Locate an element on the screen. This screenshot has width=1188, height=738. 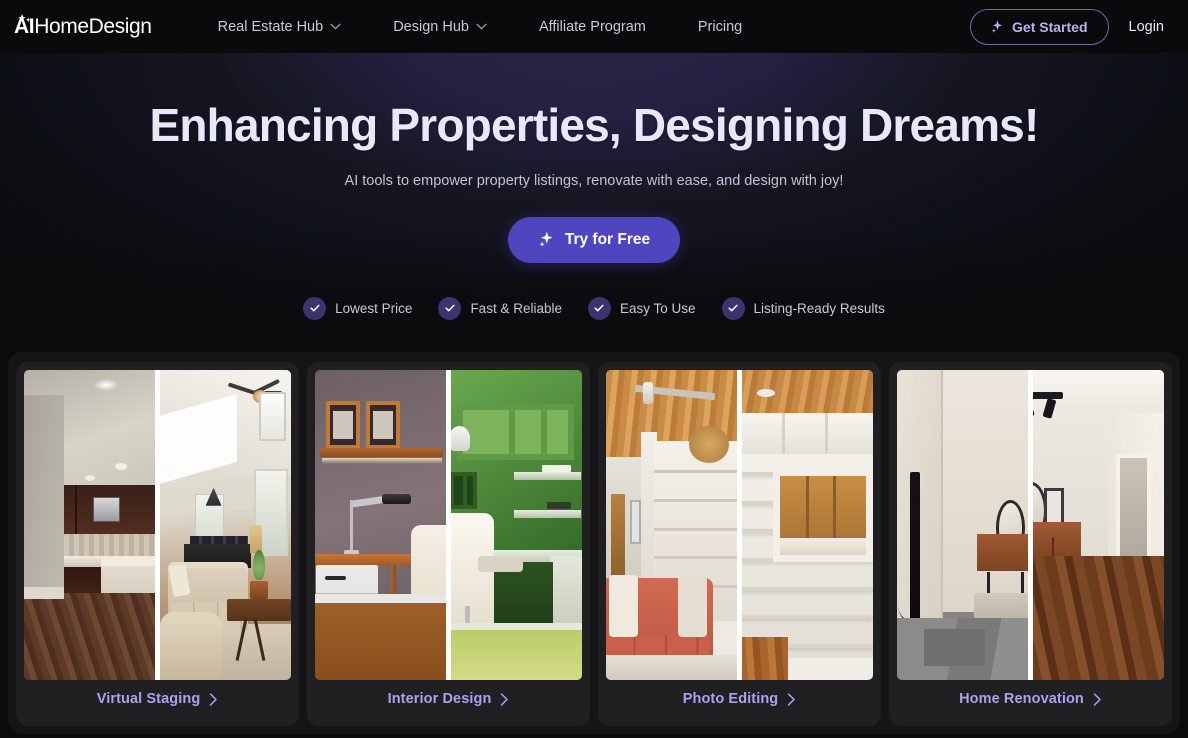
nav-label: Pricing is located at coordinates (720, 26).